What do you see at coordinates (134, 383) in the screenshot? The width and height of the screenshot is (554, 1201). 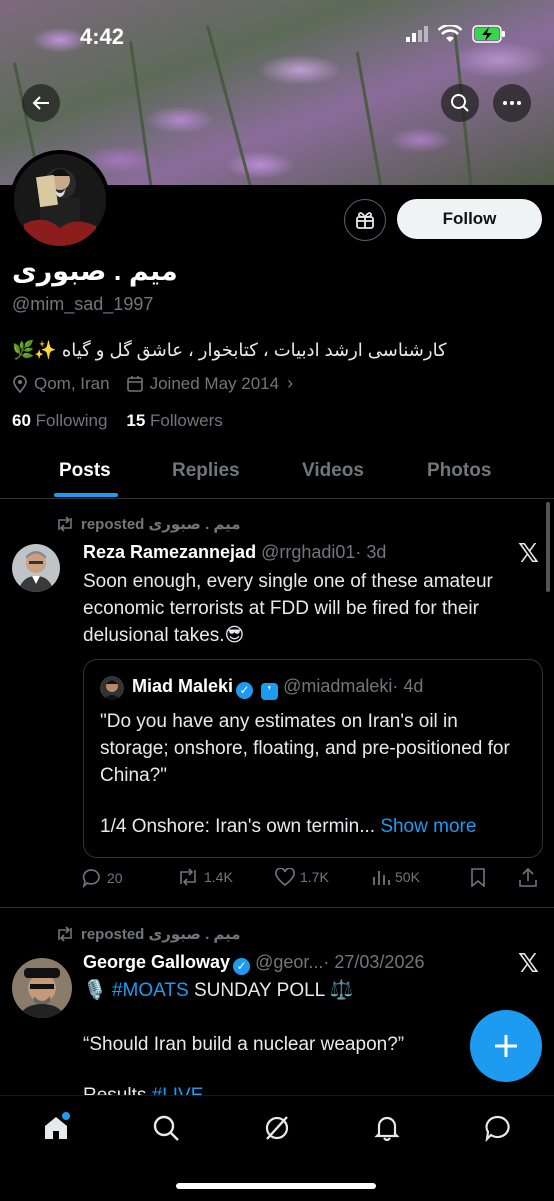 I see `calendar-icon` at bounding box center [134, 383].